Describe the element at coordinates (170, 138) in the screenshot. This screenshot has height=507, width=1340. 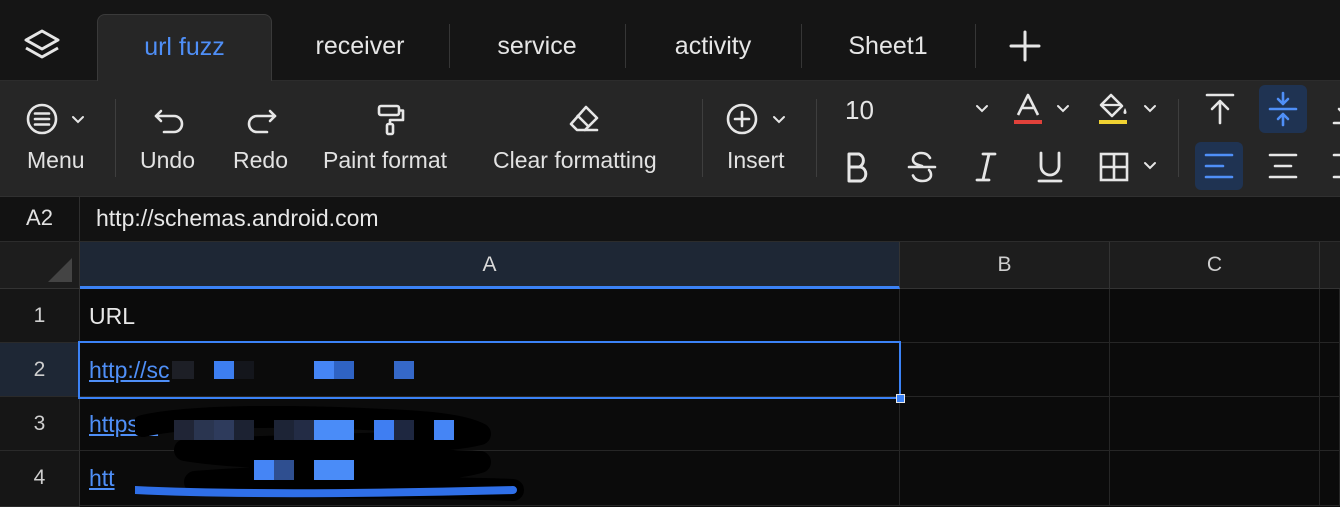
I see `undo-button: Undo` at that location.